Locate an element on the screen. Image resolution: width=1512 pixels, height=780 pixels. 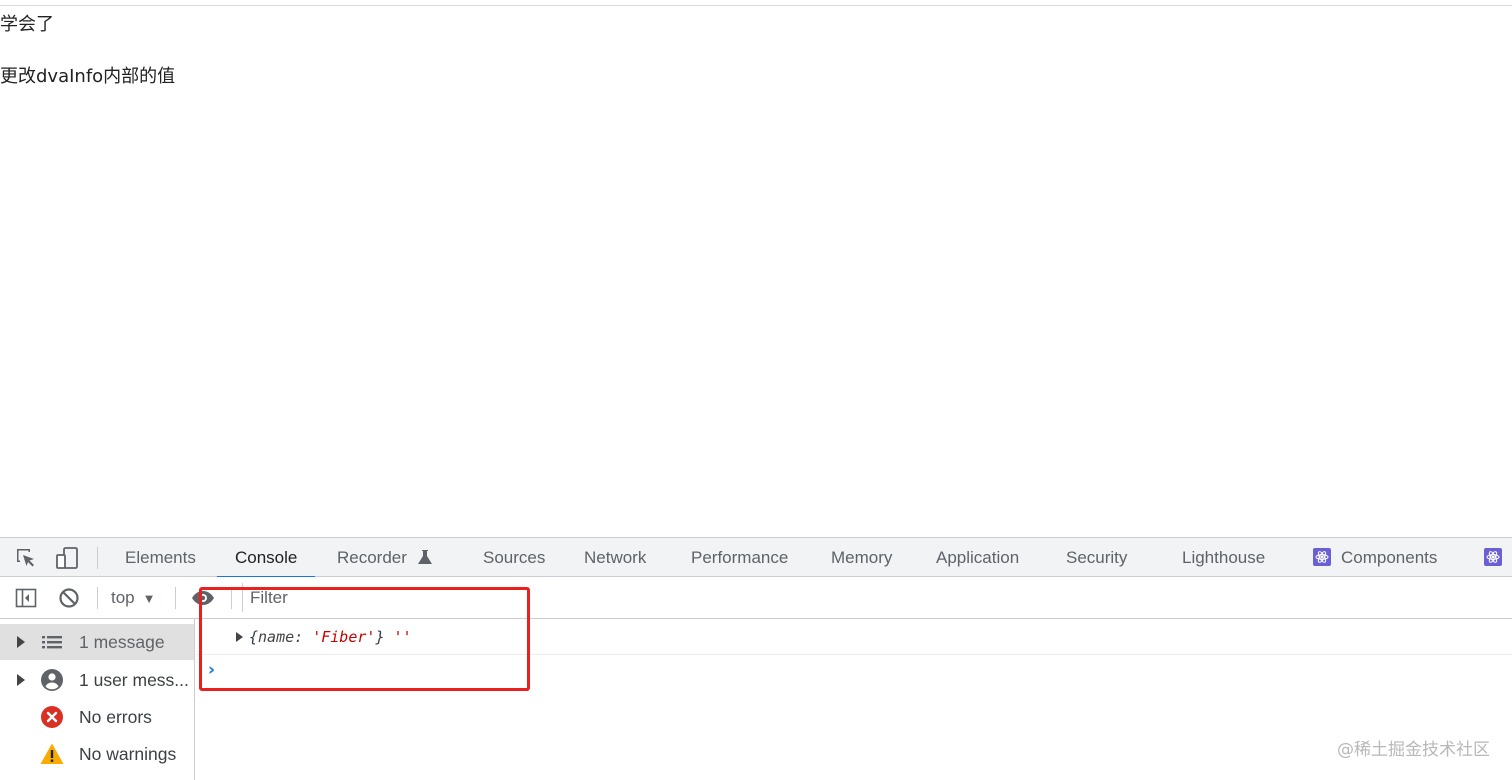
sidebar-item-warnings: No warnings is located at coordinates (97, 754).